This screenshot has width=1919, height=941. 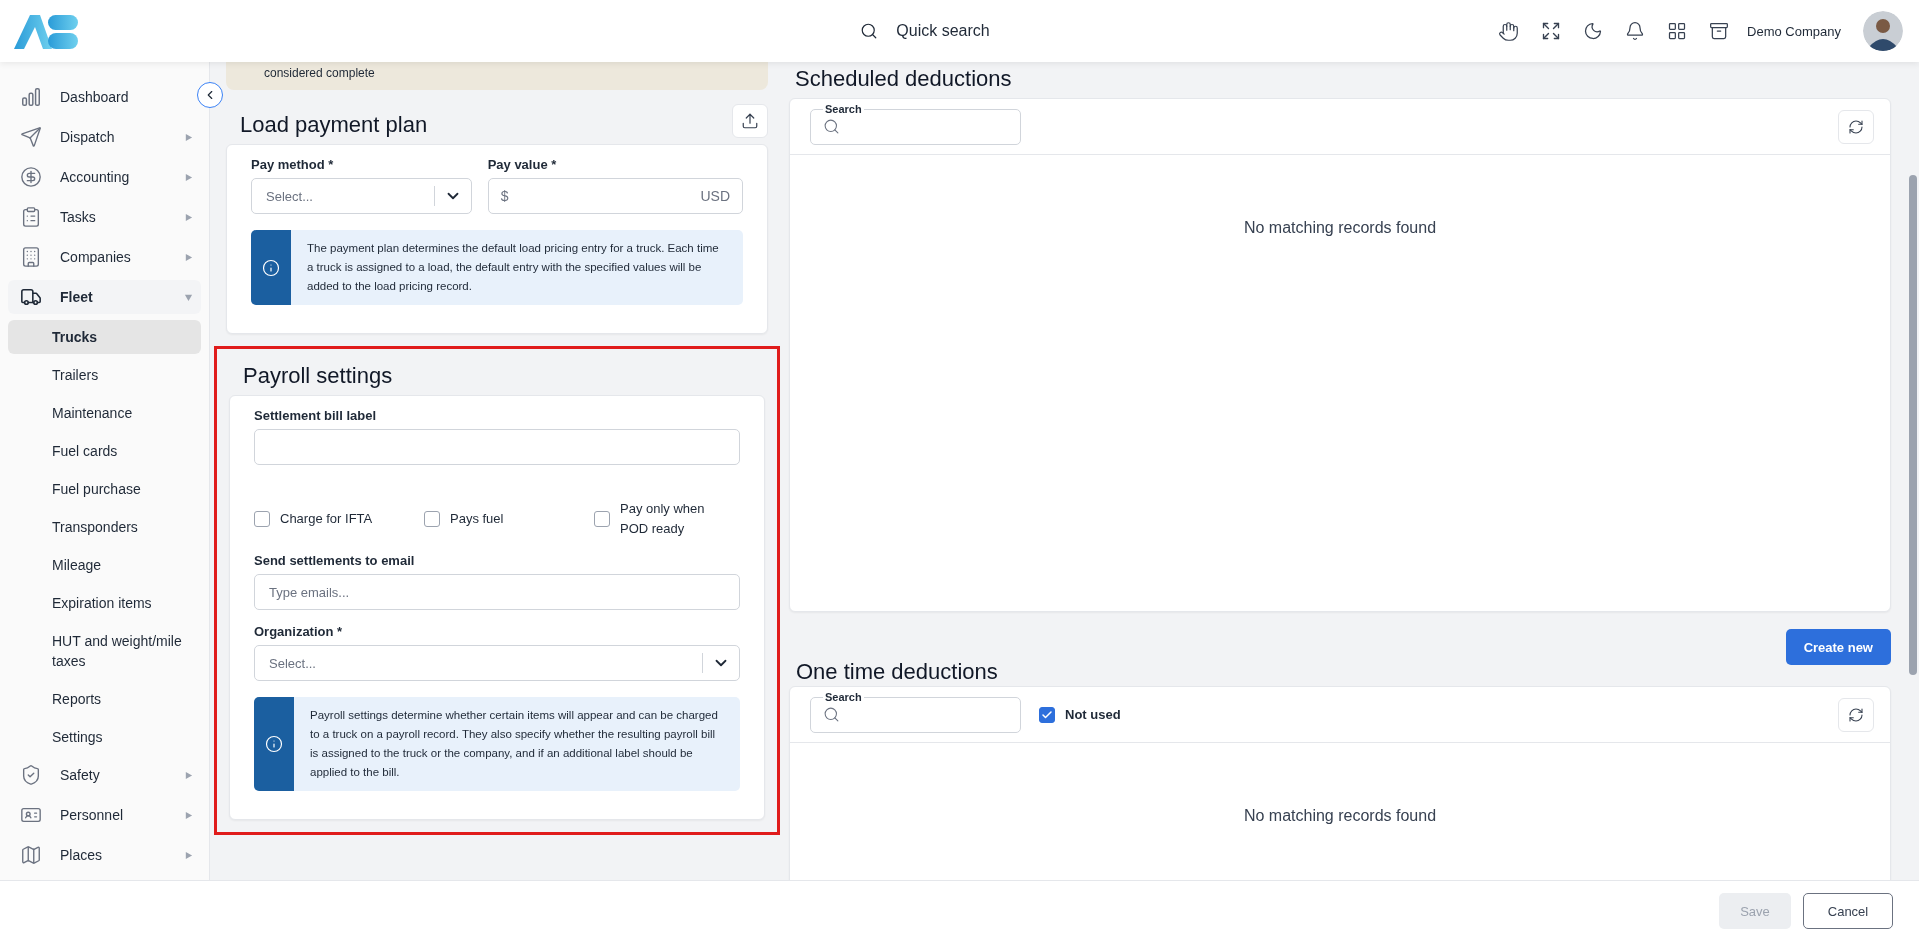 What do you see at coordinates (497, 447) in the screenshot?
I see `bill-label-field` at bounding box center [497, 447].